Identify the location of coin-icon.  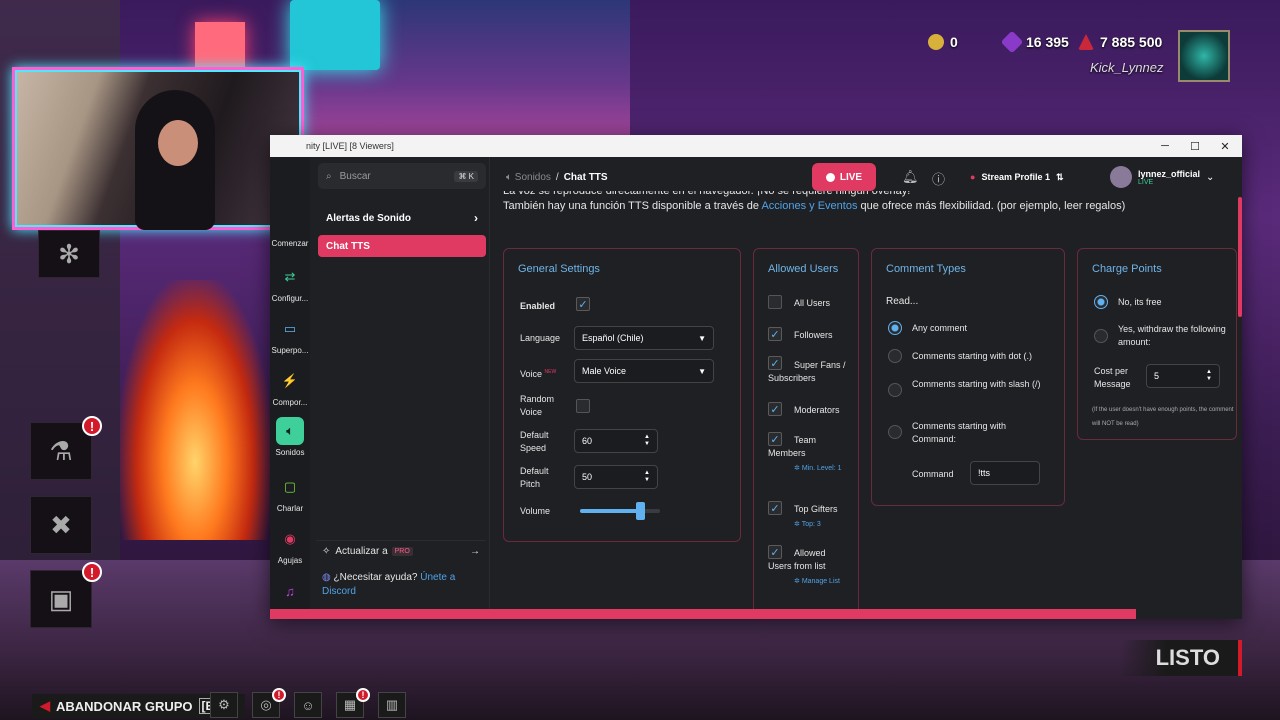
(936, 42).